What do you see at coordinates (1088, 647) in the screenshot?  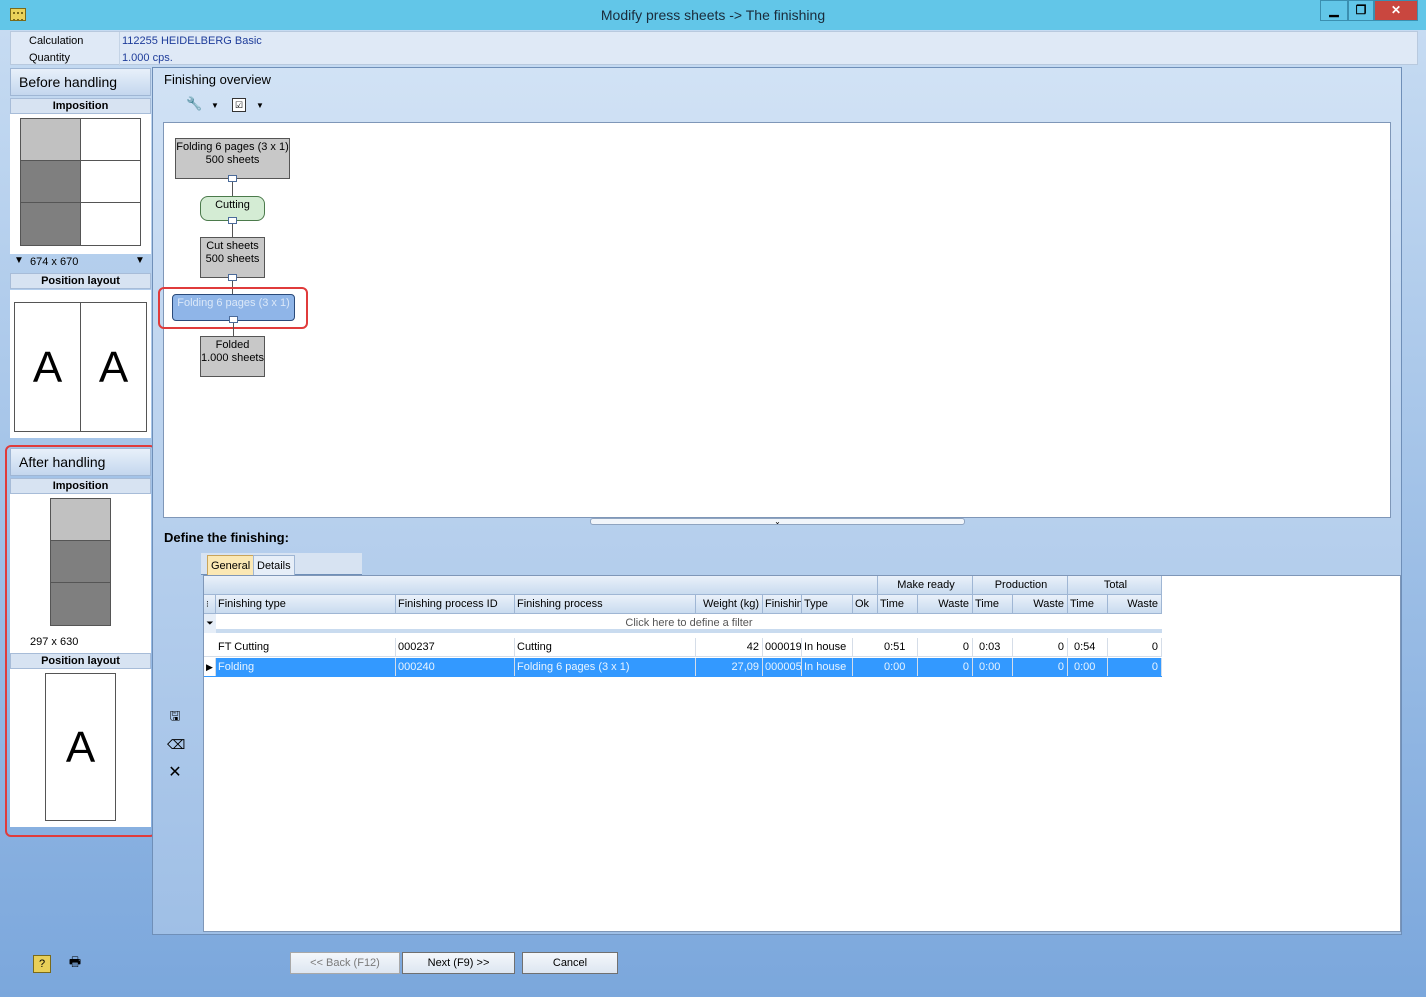 I see `cell-t-time: 0:54` at bounding box center [1088, 647].